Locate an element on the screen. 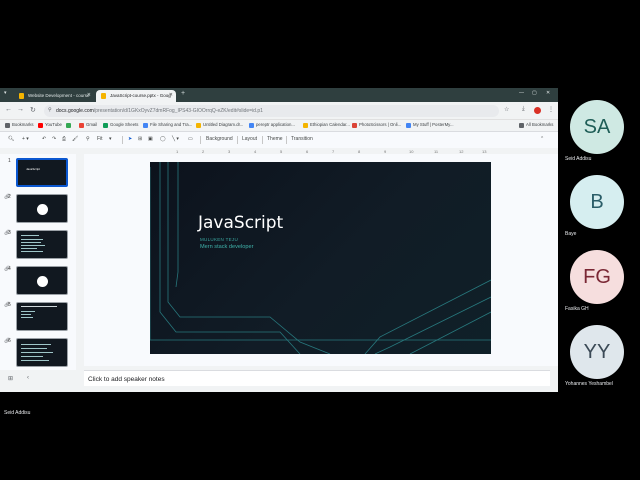 Image resolution: width=640 pixels, height=480 pixels. textbox-icon: ⊞ is located at coordinates (140, 139).